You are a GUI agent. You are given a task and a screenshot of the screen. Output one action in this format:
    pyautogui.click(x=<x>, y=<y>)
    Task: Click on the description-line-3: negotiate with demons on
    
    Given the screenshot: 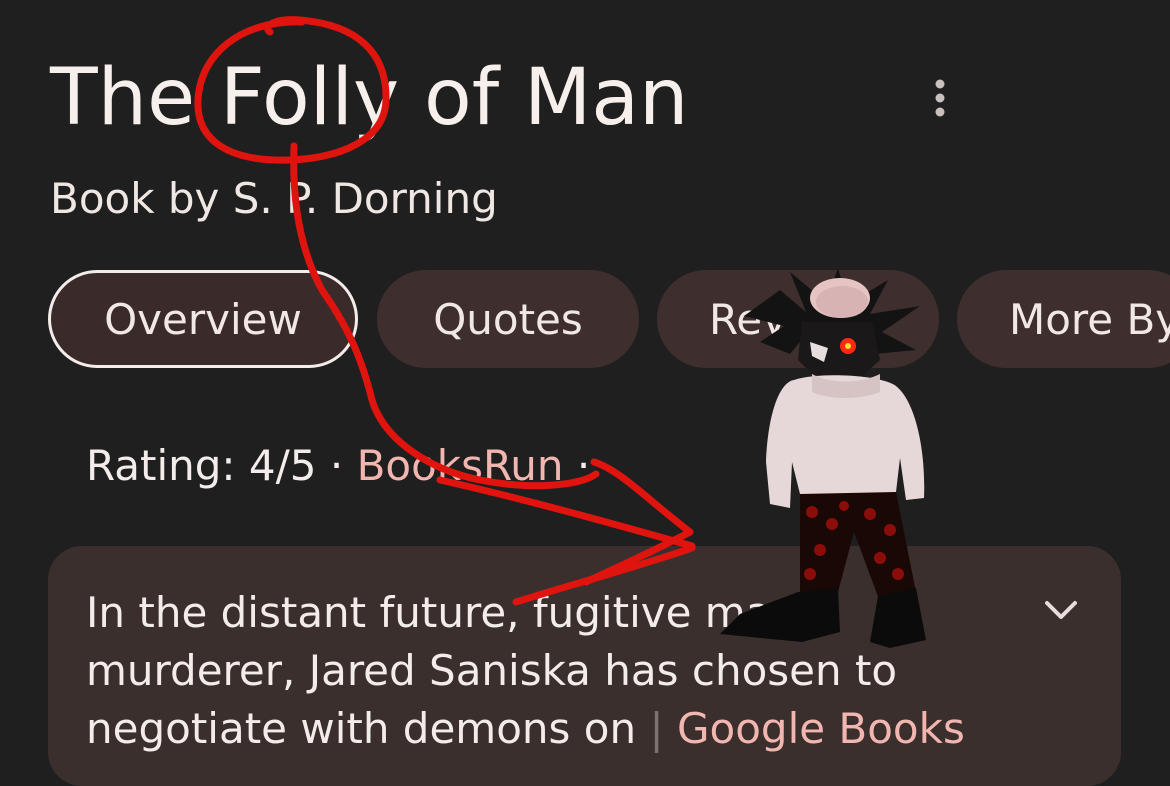 What is the action you would take?
    pyautogui.click(x=361, y=728)
    